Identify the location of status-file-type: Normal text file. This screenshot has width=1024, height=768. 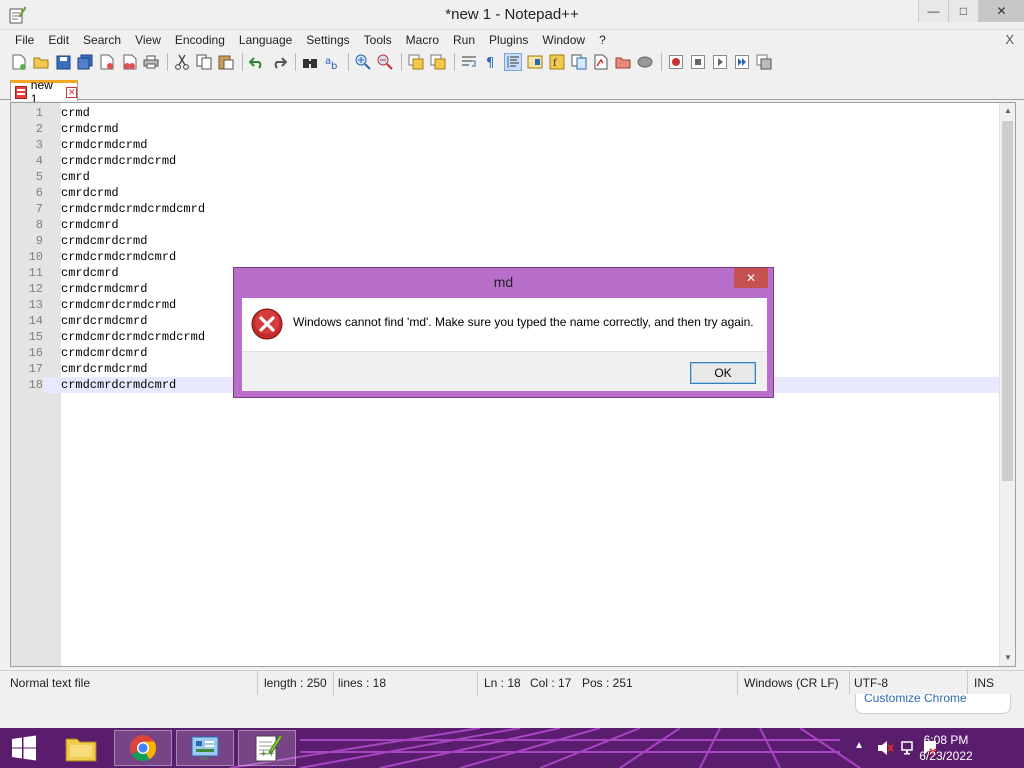
(132, 683).